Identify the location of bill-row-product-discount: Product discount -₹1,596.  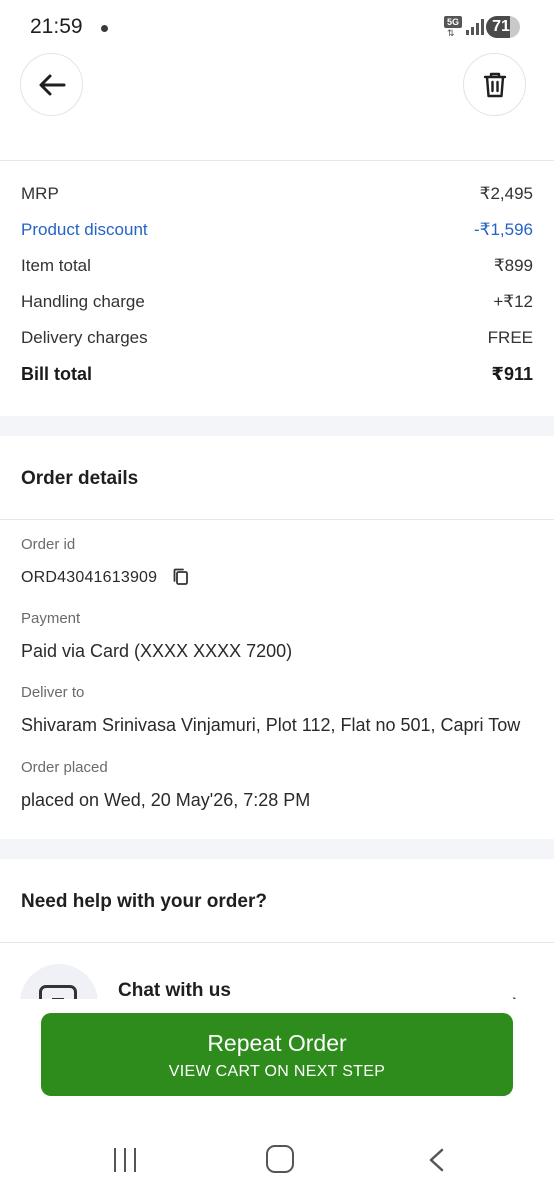
(277, 229).